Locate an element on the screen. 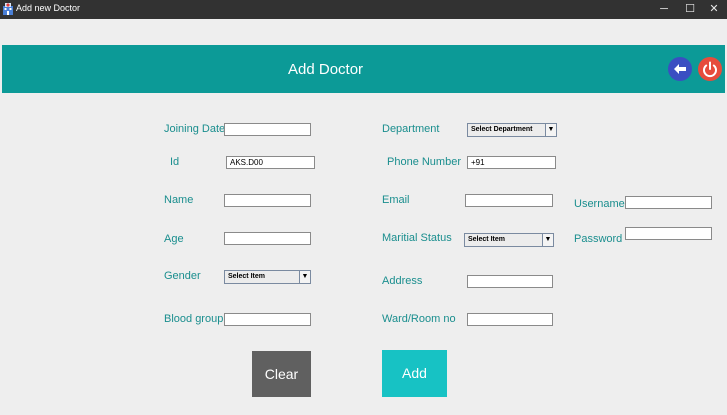 The height and width of the screenshot is (415, 727). username-field is located at coordinates (668, 202).